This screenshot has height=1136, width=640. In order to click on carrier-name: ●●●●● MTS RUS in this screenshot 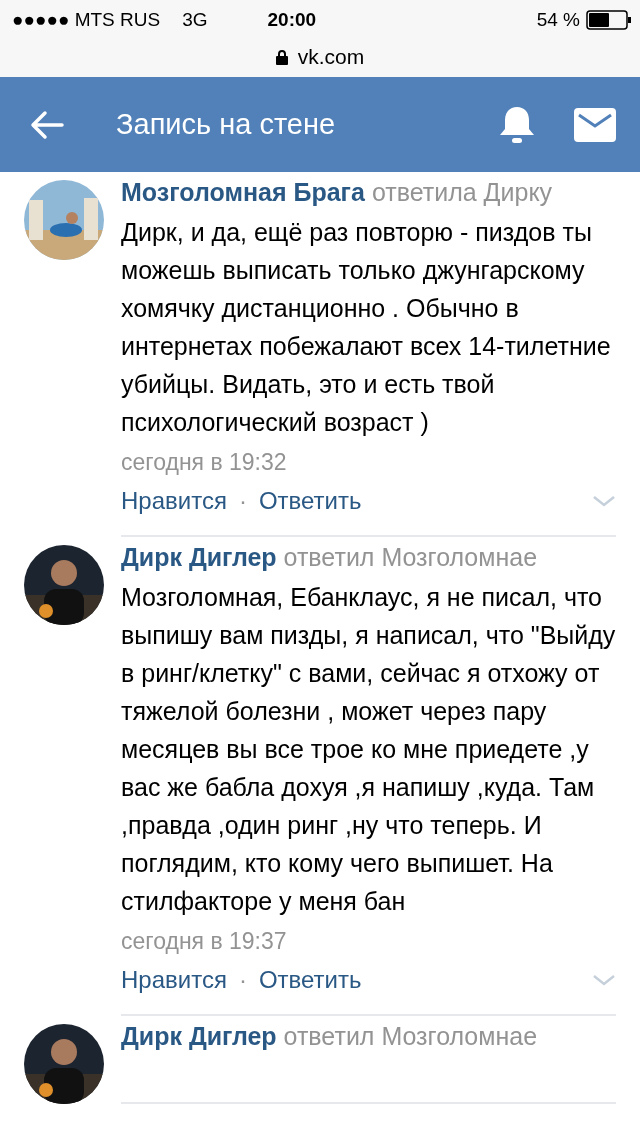, I will do `click(86, 20)`.